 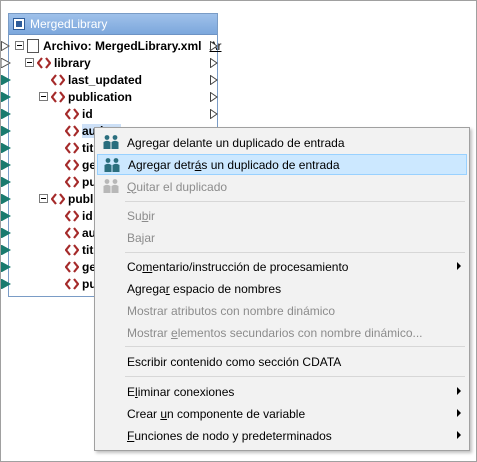 What do you see at coordinates (161, 164) in the screenshot?
I see `label-text: Agregar detr` at bounding box center [161, 164].